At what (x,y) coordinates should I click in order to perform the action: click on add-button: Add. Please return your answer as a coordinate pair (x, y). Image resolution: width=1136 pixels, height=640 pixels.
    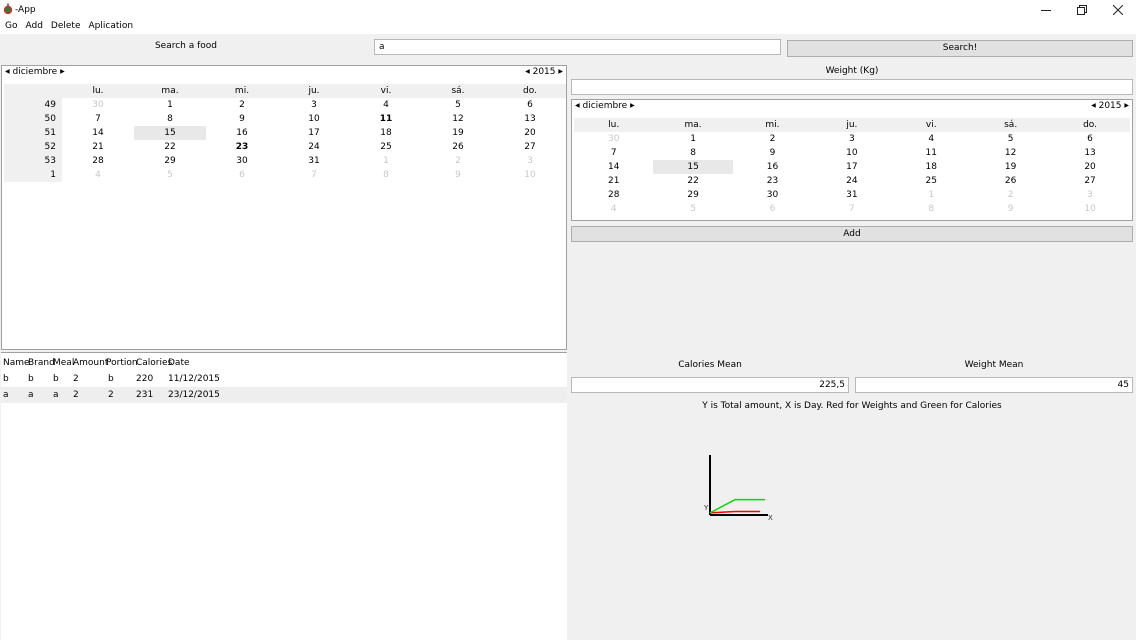
    Looking at the image, I should click on (852, 234).